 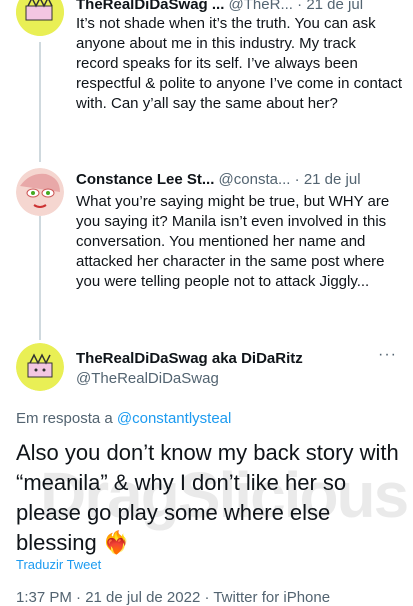 I want to click on more-options-icon: ···, so click(x=387, y=355).